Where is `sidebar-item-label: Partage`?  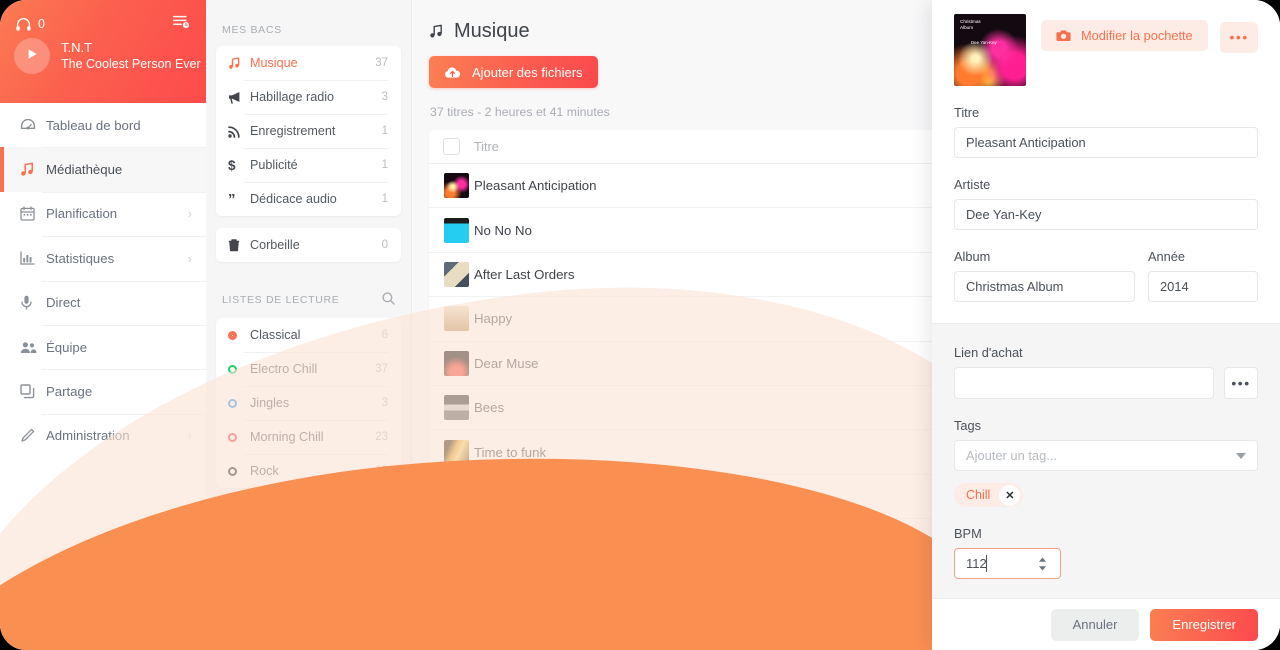 sidebar-item-label: Partage is located at coordinates (69, 392).